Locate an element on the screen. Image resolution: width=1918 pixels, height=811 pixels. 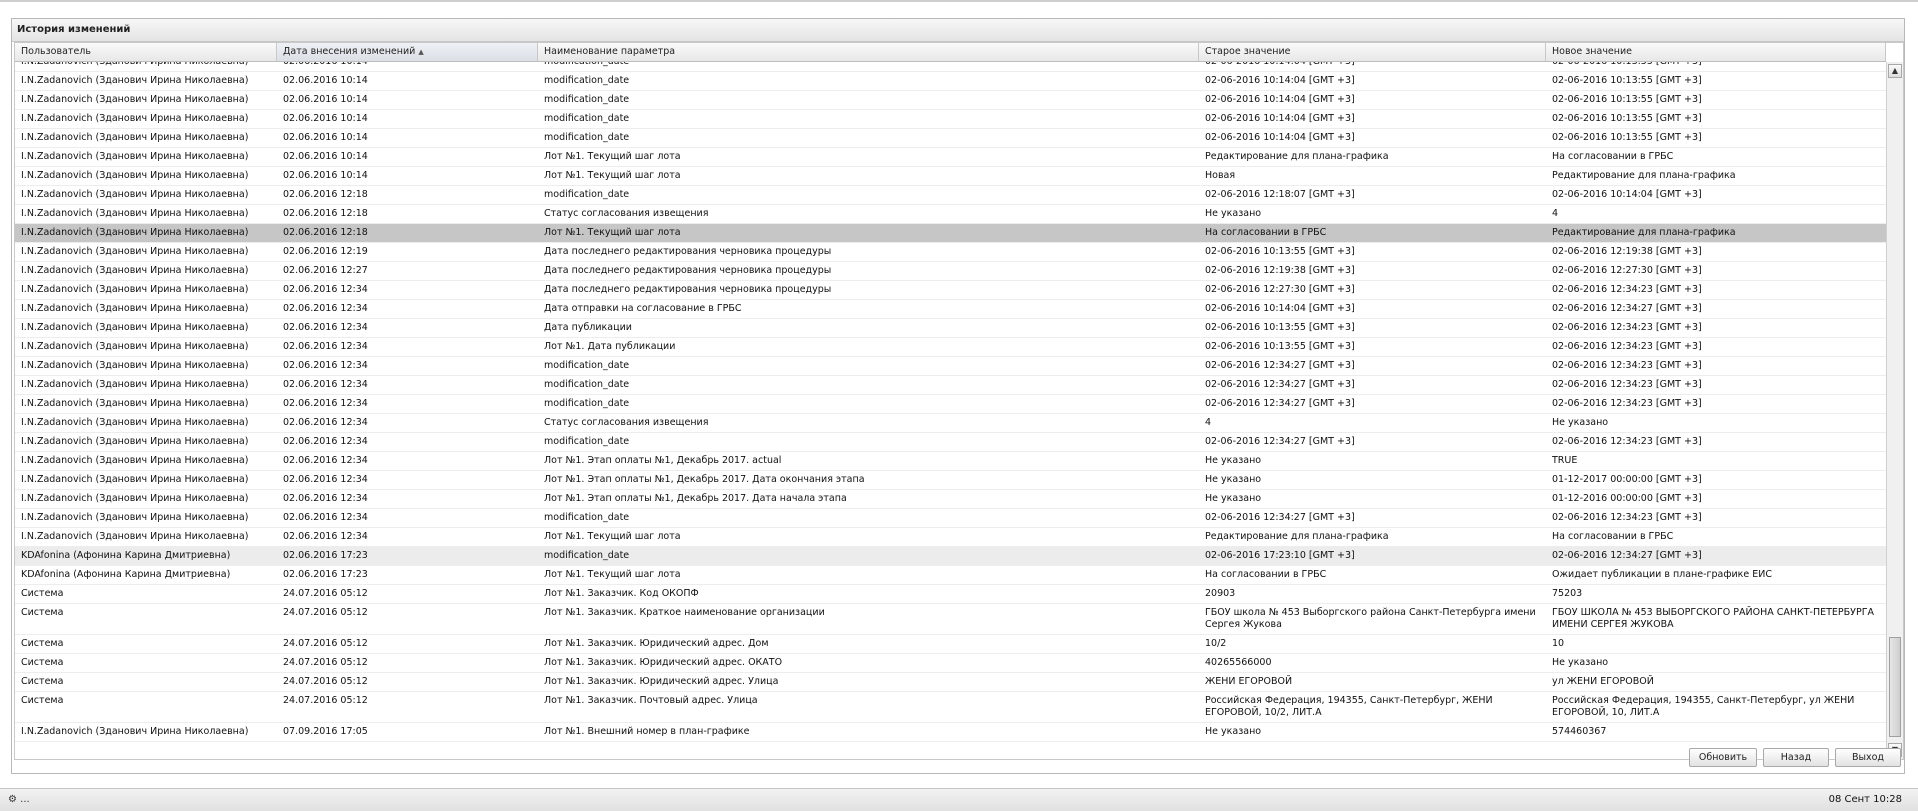
back-button: Назад is located at coordinates (1796, 757).